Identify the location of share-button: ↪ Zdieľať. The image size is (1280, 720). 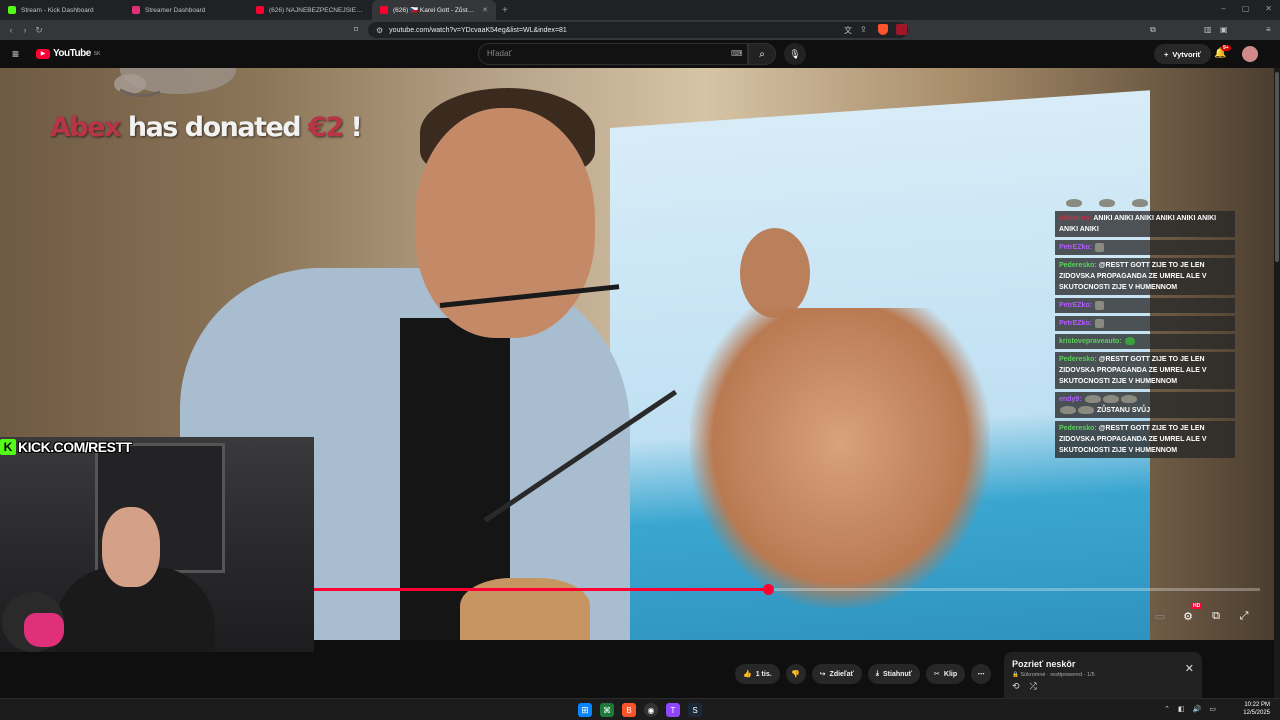
(836, 674).